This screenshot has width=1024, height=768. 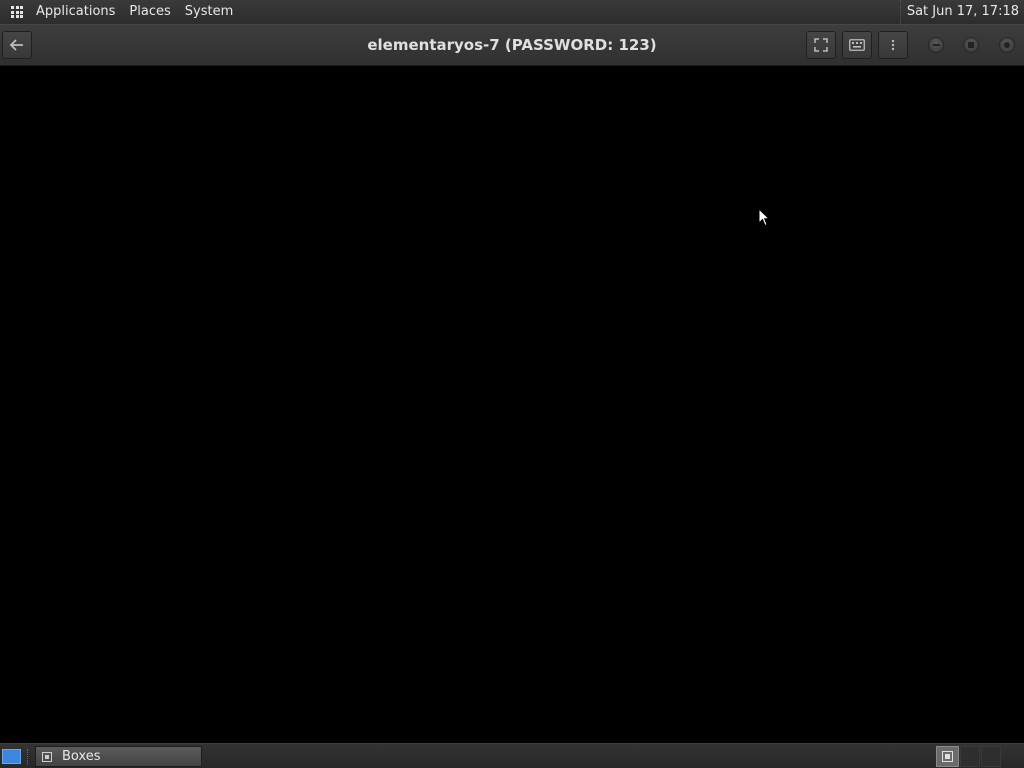 What do you see at coordinates (17, 12) in the screenshot?
I see `applications-grid-icon` at bounding box center [17, 12].